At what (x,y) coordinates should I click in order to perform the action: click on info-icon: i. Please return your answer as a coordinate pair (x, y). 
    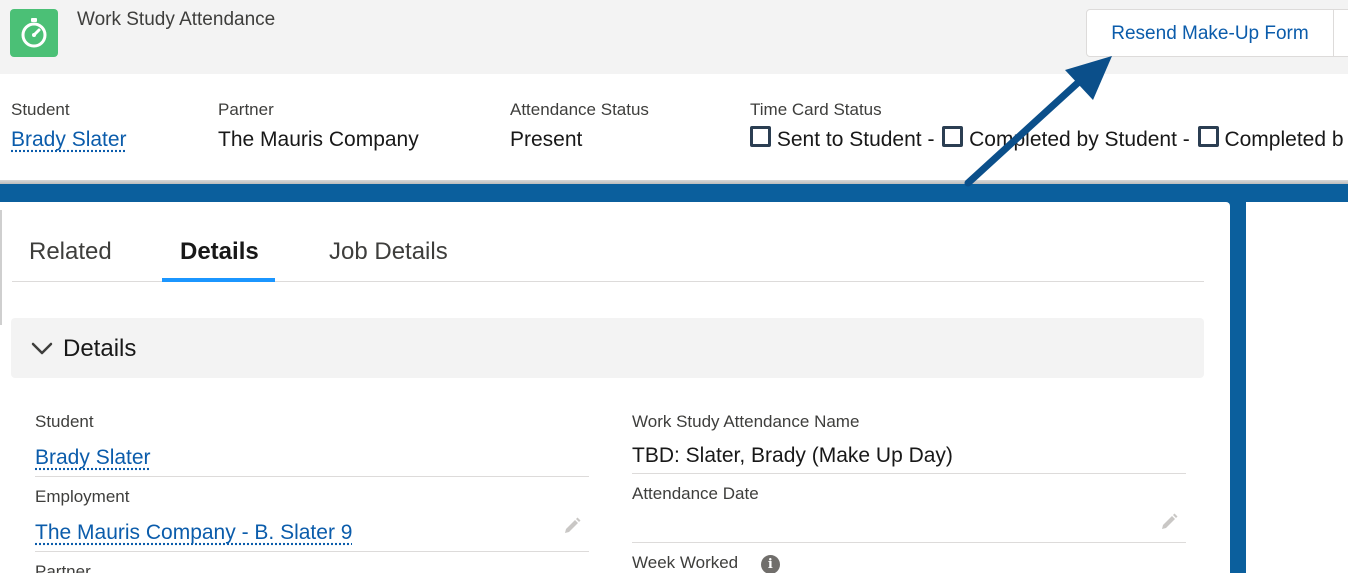
    Looking at the image, I should click on (770, 564).